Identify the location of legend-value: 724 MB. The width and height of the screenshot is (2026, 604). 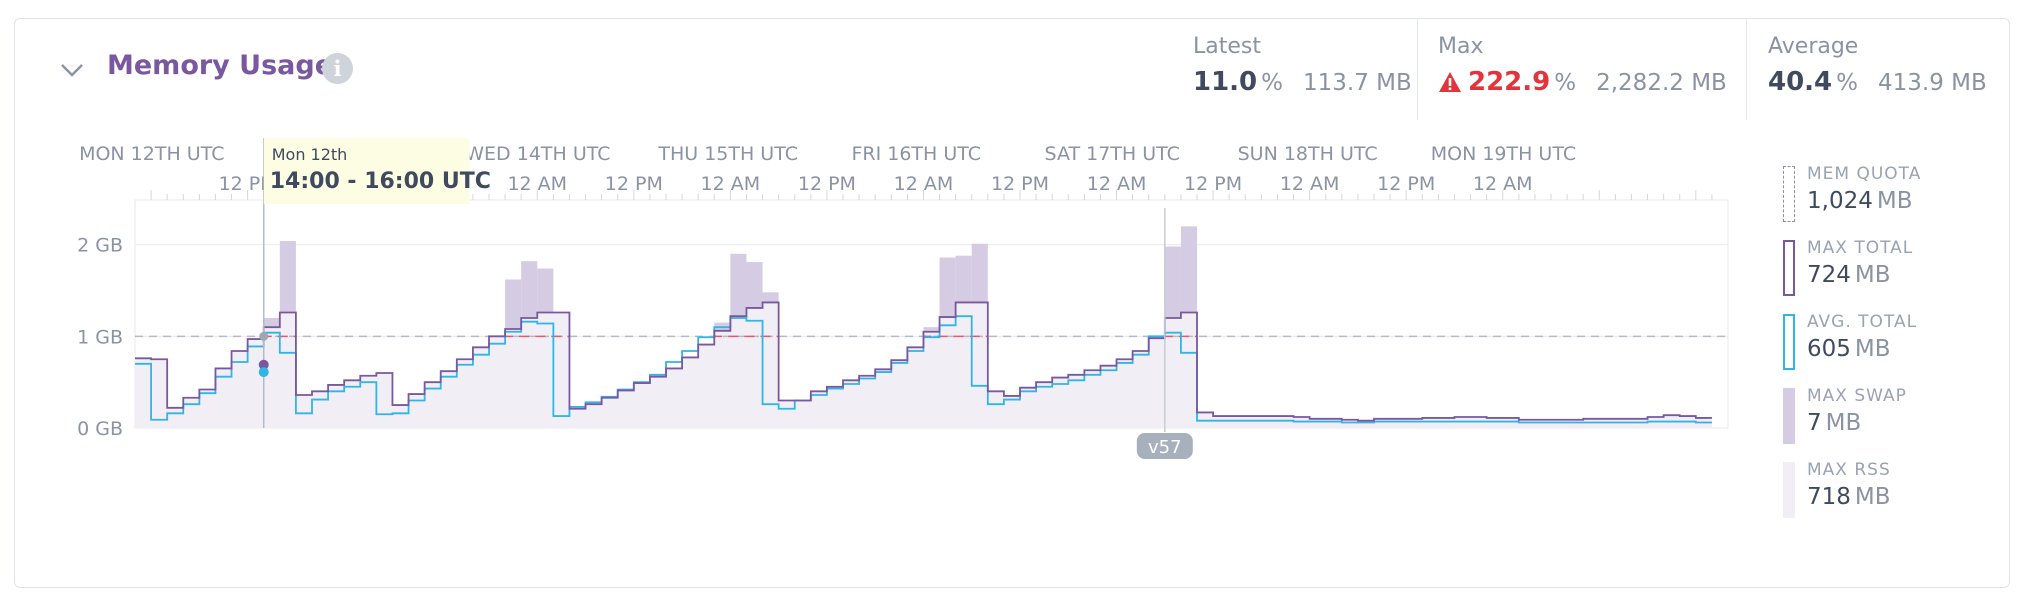
(1849, 275).